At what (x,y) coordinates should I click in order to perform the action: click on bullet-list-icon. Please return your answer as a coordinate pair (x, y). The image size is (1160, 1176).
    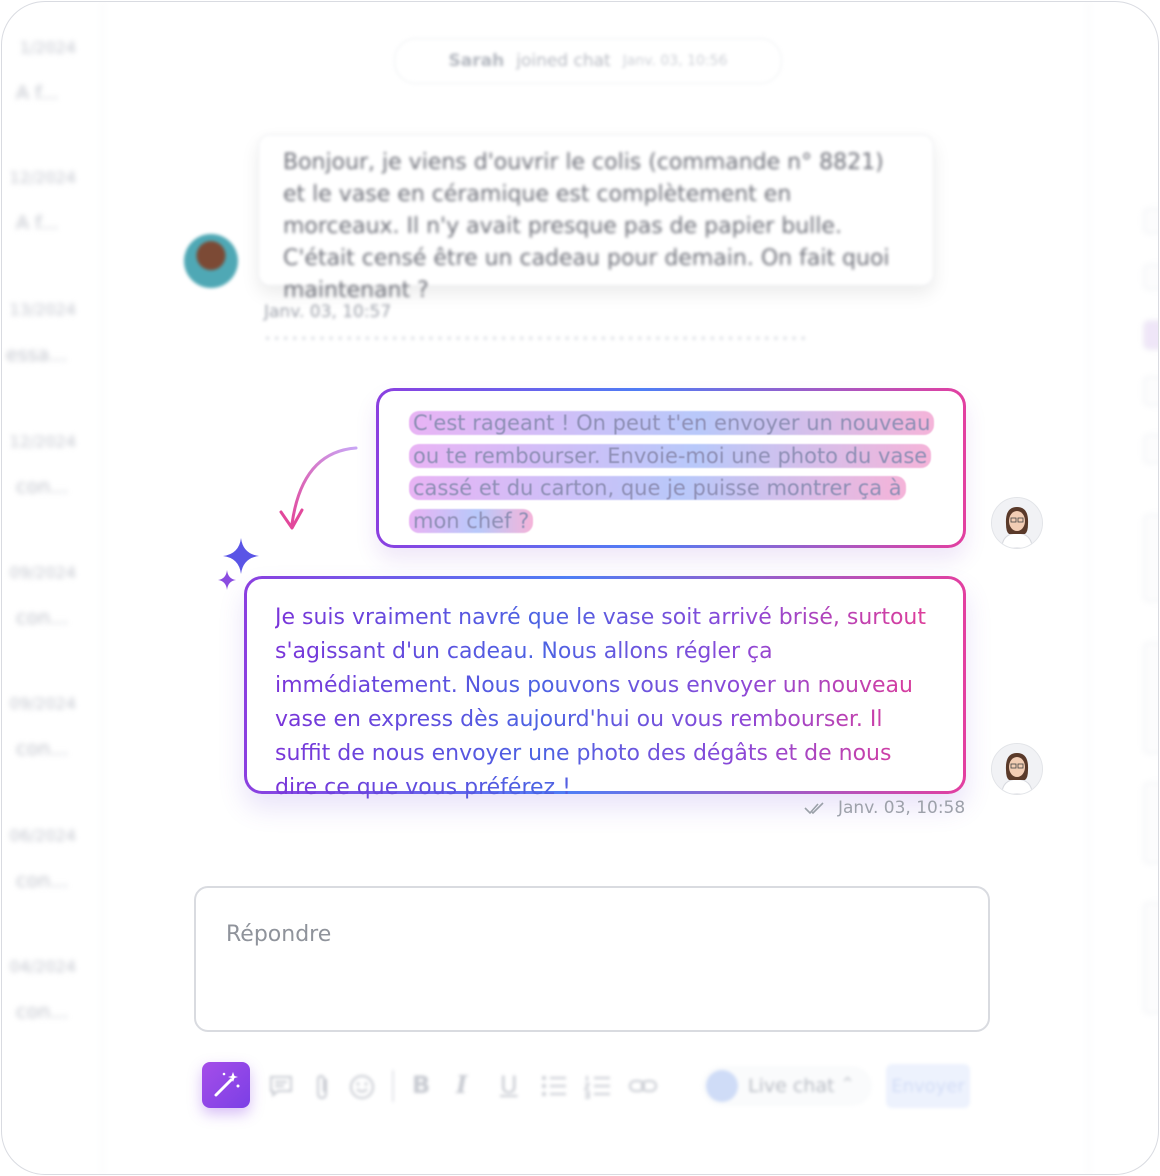
    Looking at the image, I should click on (554, 1086).